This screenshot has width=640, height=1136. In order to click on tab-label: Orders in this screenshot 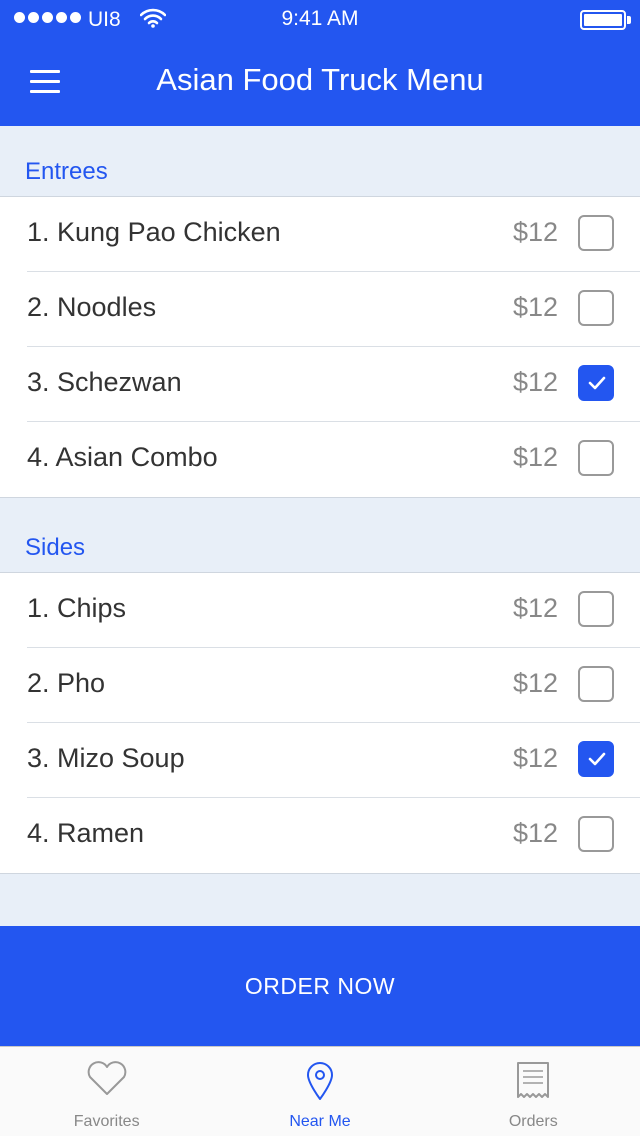, I will do `click(533, 1121)`.